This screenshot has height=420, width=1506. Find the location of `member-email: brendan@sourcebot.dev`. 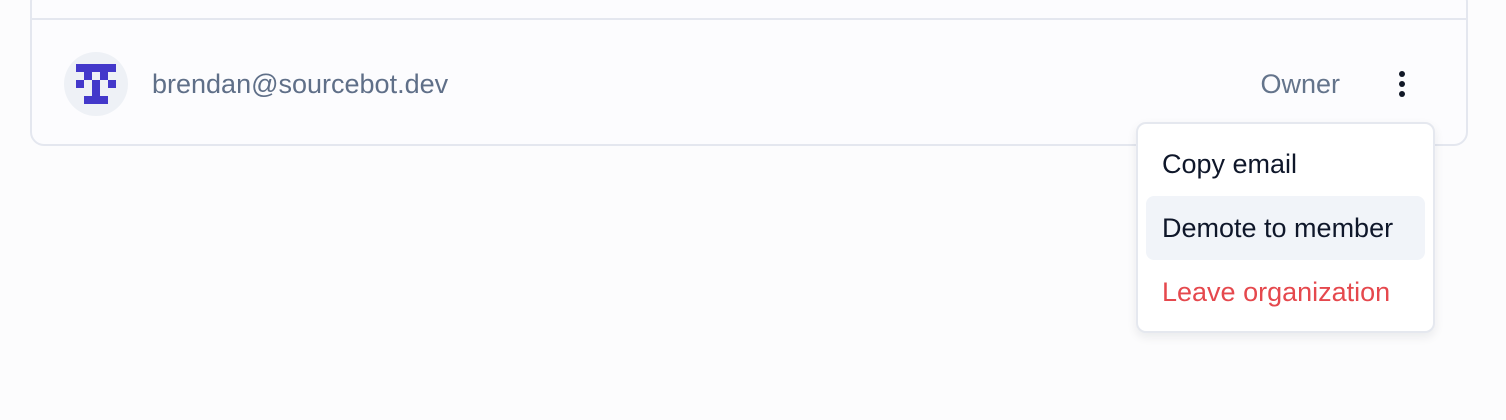

member-email: brendan@sourcebot.dev is located at coordinates (300, 84).